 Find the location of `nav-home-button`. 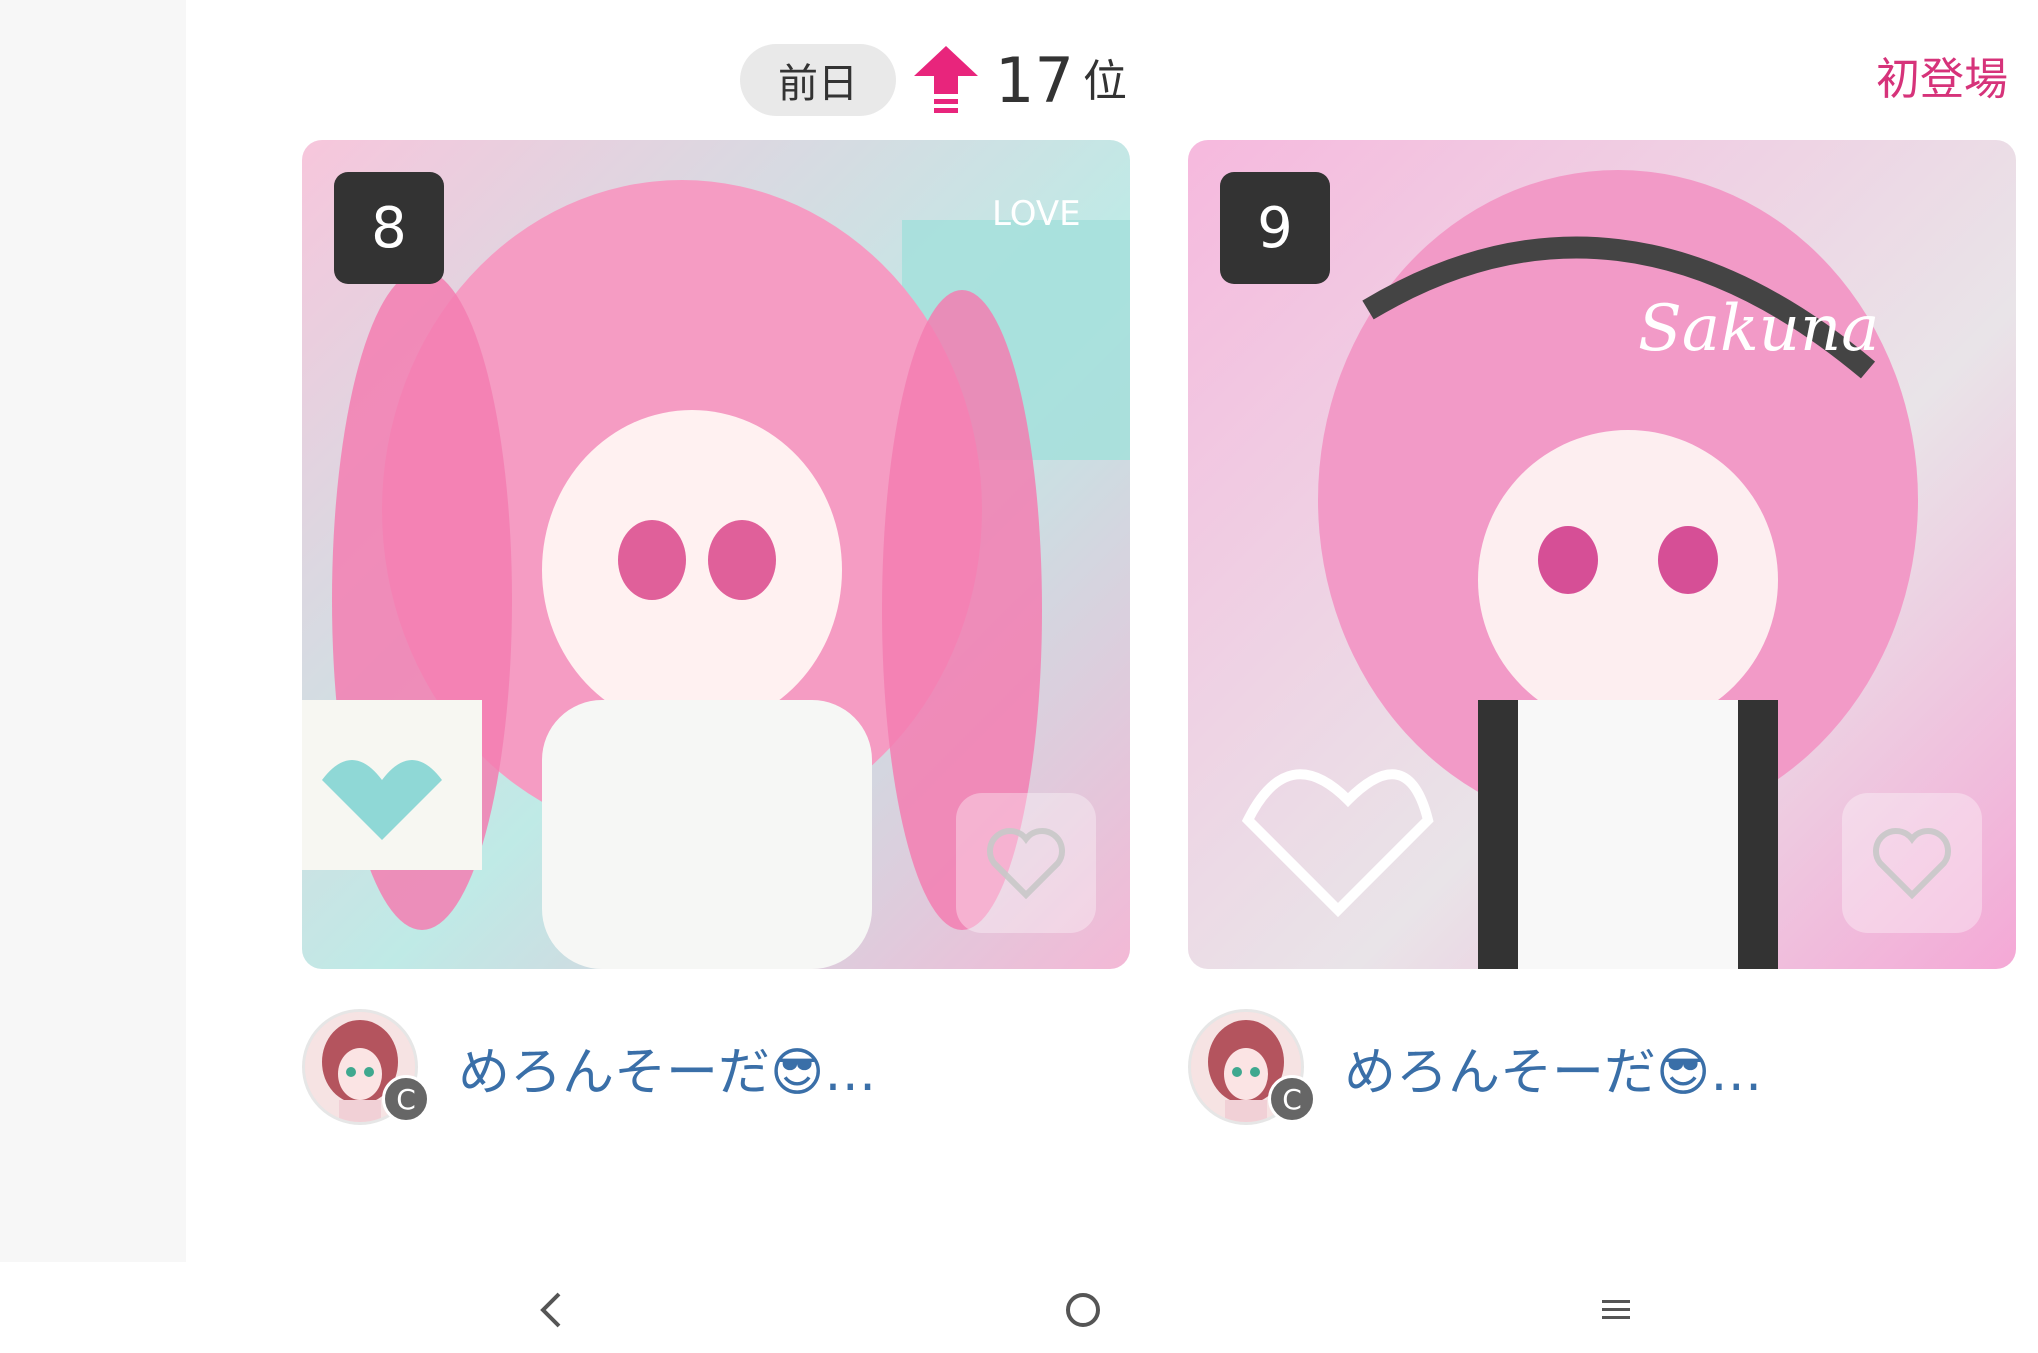

nav-home-button is located at coordinates (1083, 1310).